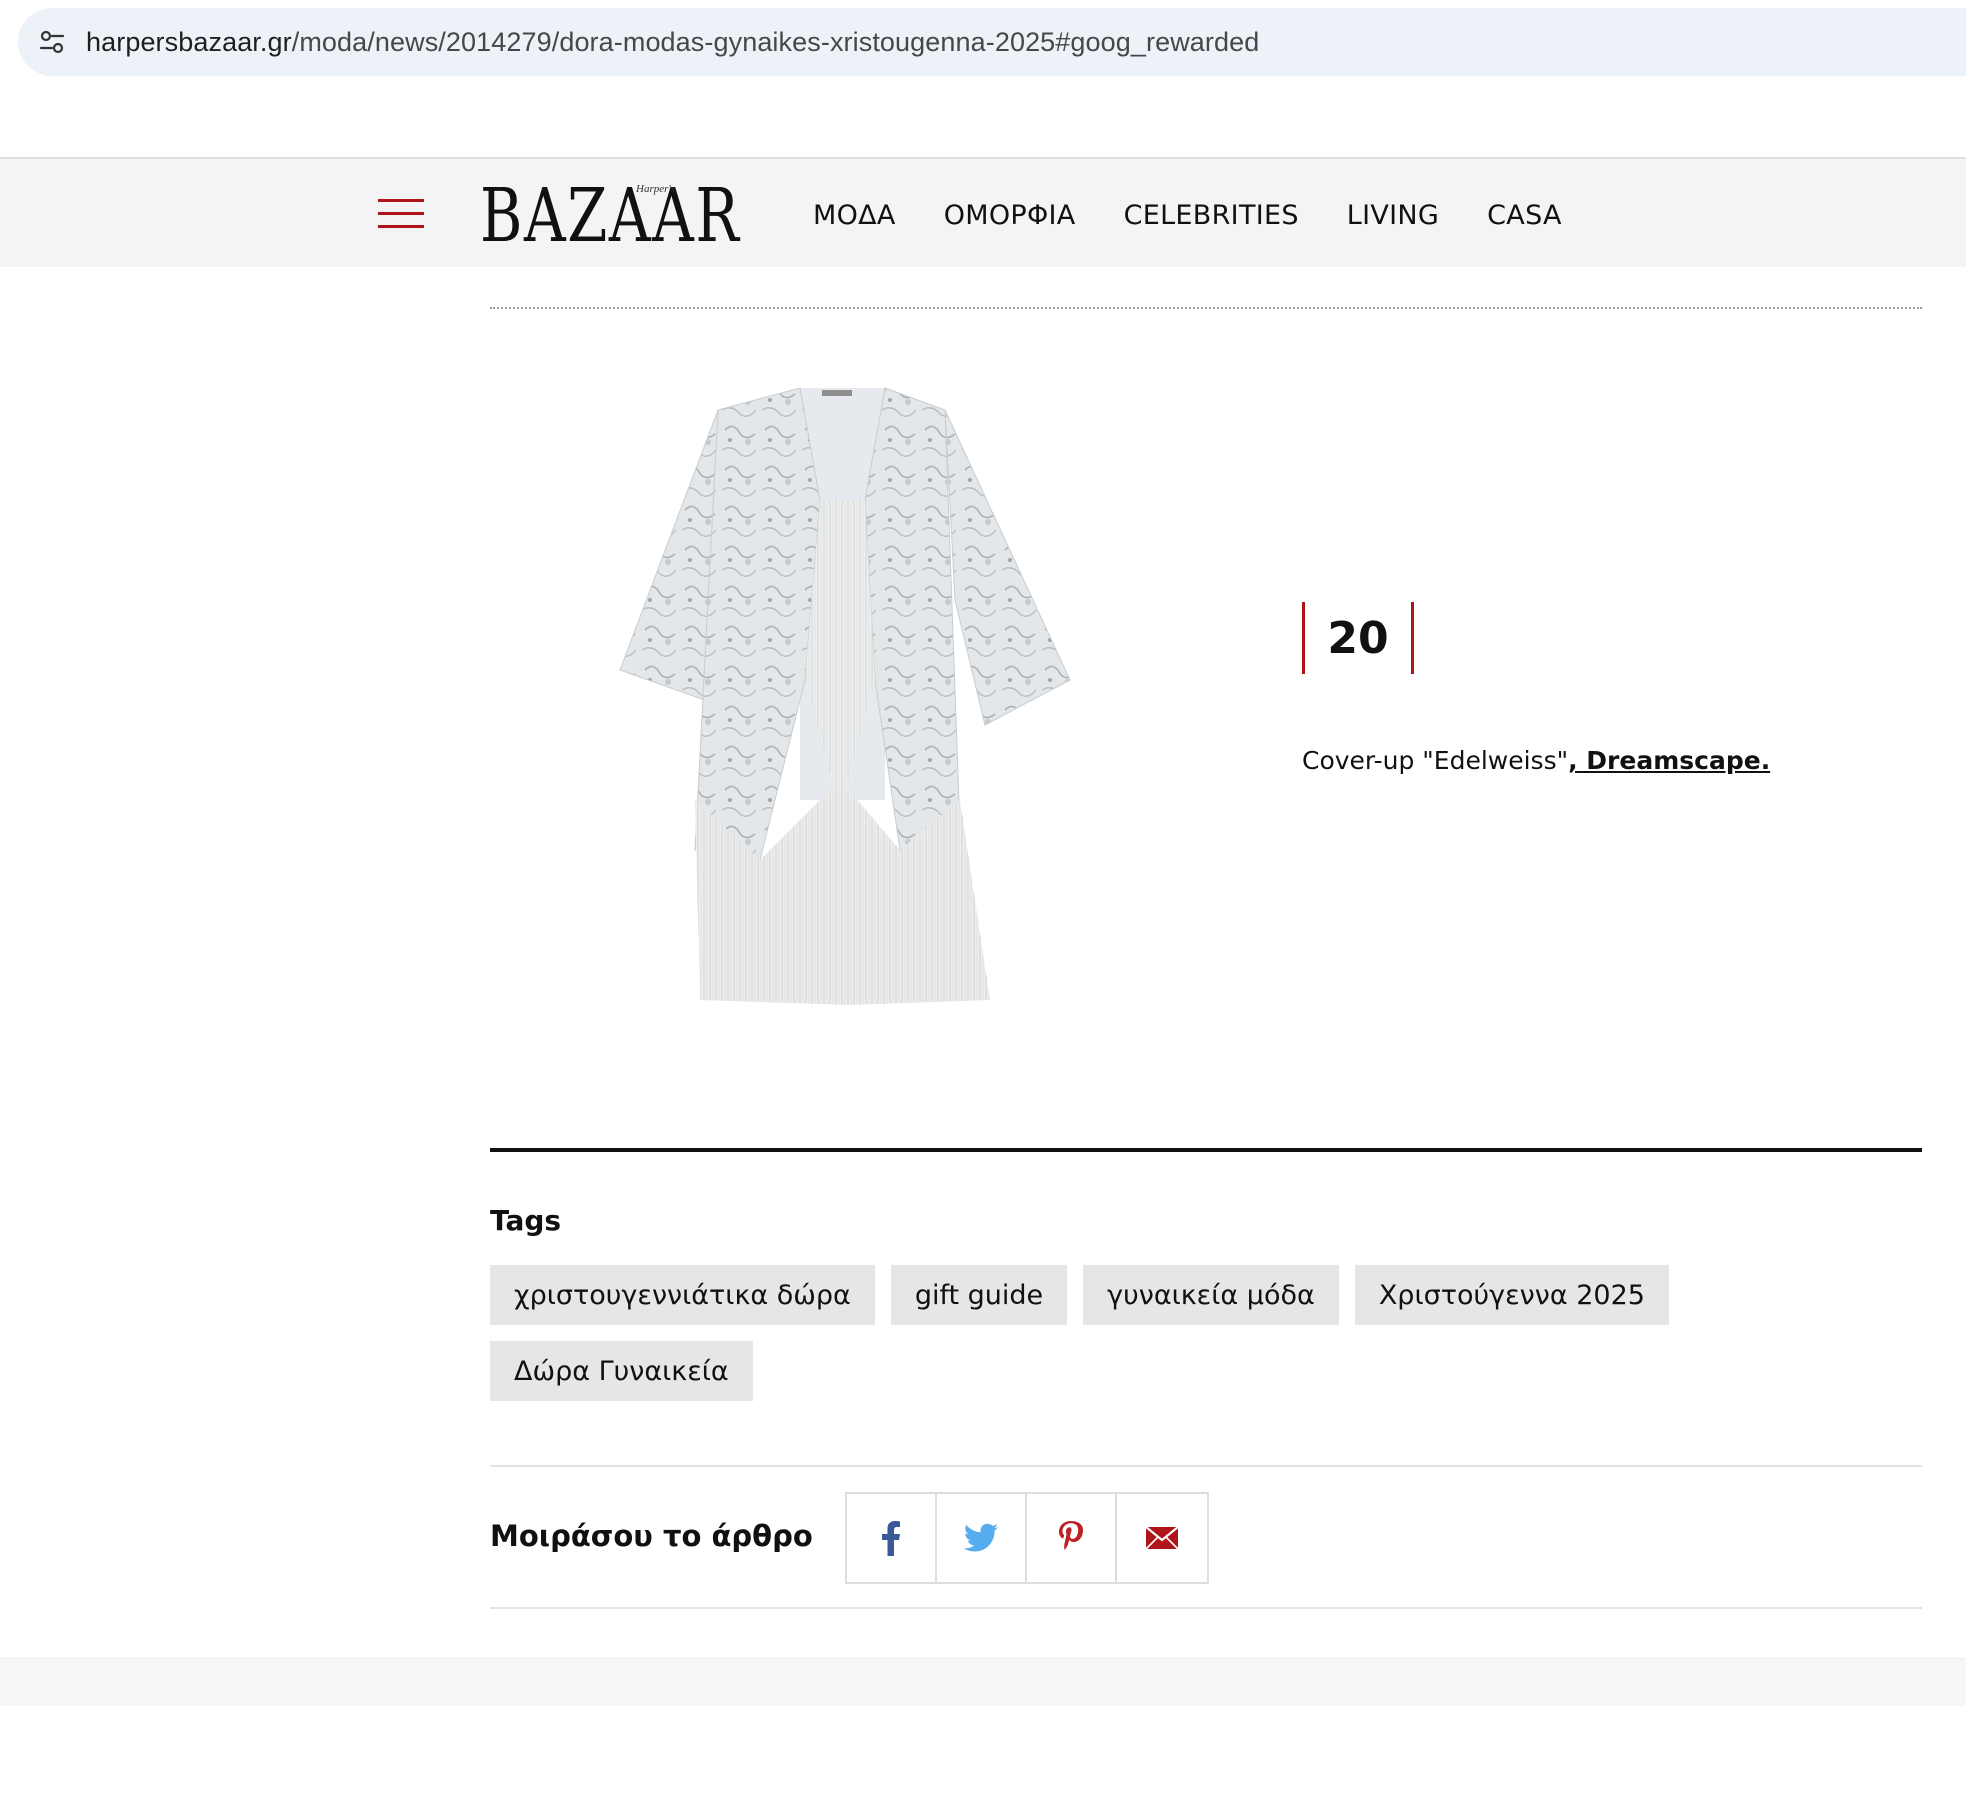 Image resolution: width=1966 pixels, height=1802 pixels. What do you see at coordinates (1010, 216) in the screenshot?
I see `nav-item-omorfia: ΟΜΟΡΦΙΑ` at bounding box center [1010, 216].